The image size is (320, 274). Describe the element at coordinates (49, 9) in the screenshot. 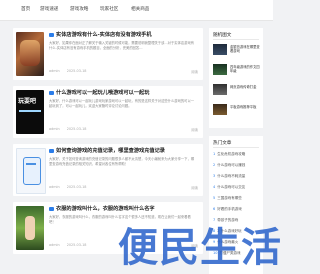

I see `nav-item-news: 游戏速递` at that location.